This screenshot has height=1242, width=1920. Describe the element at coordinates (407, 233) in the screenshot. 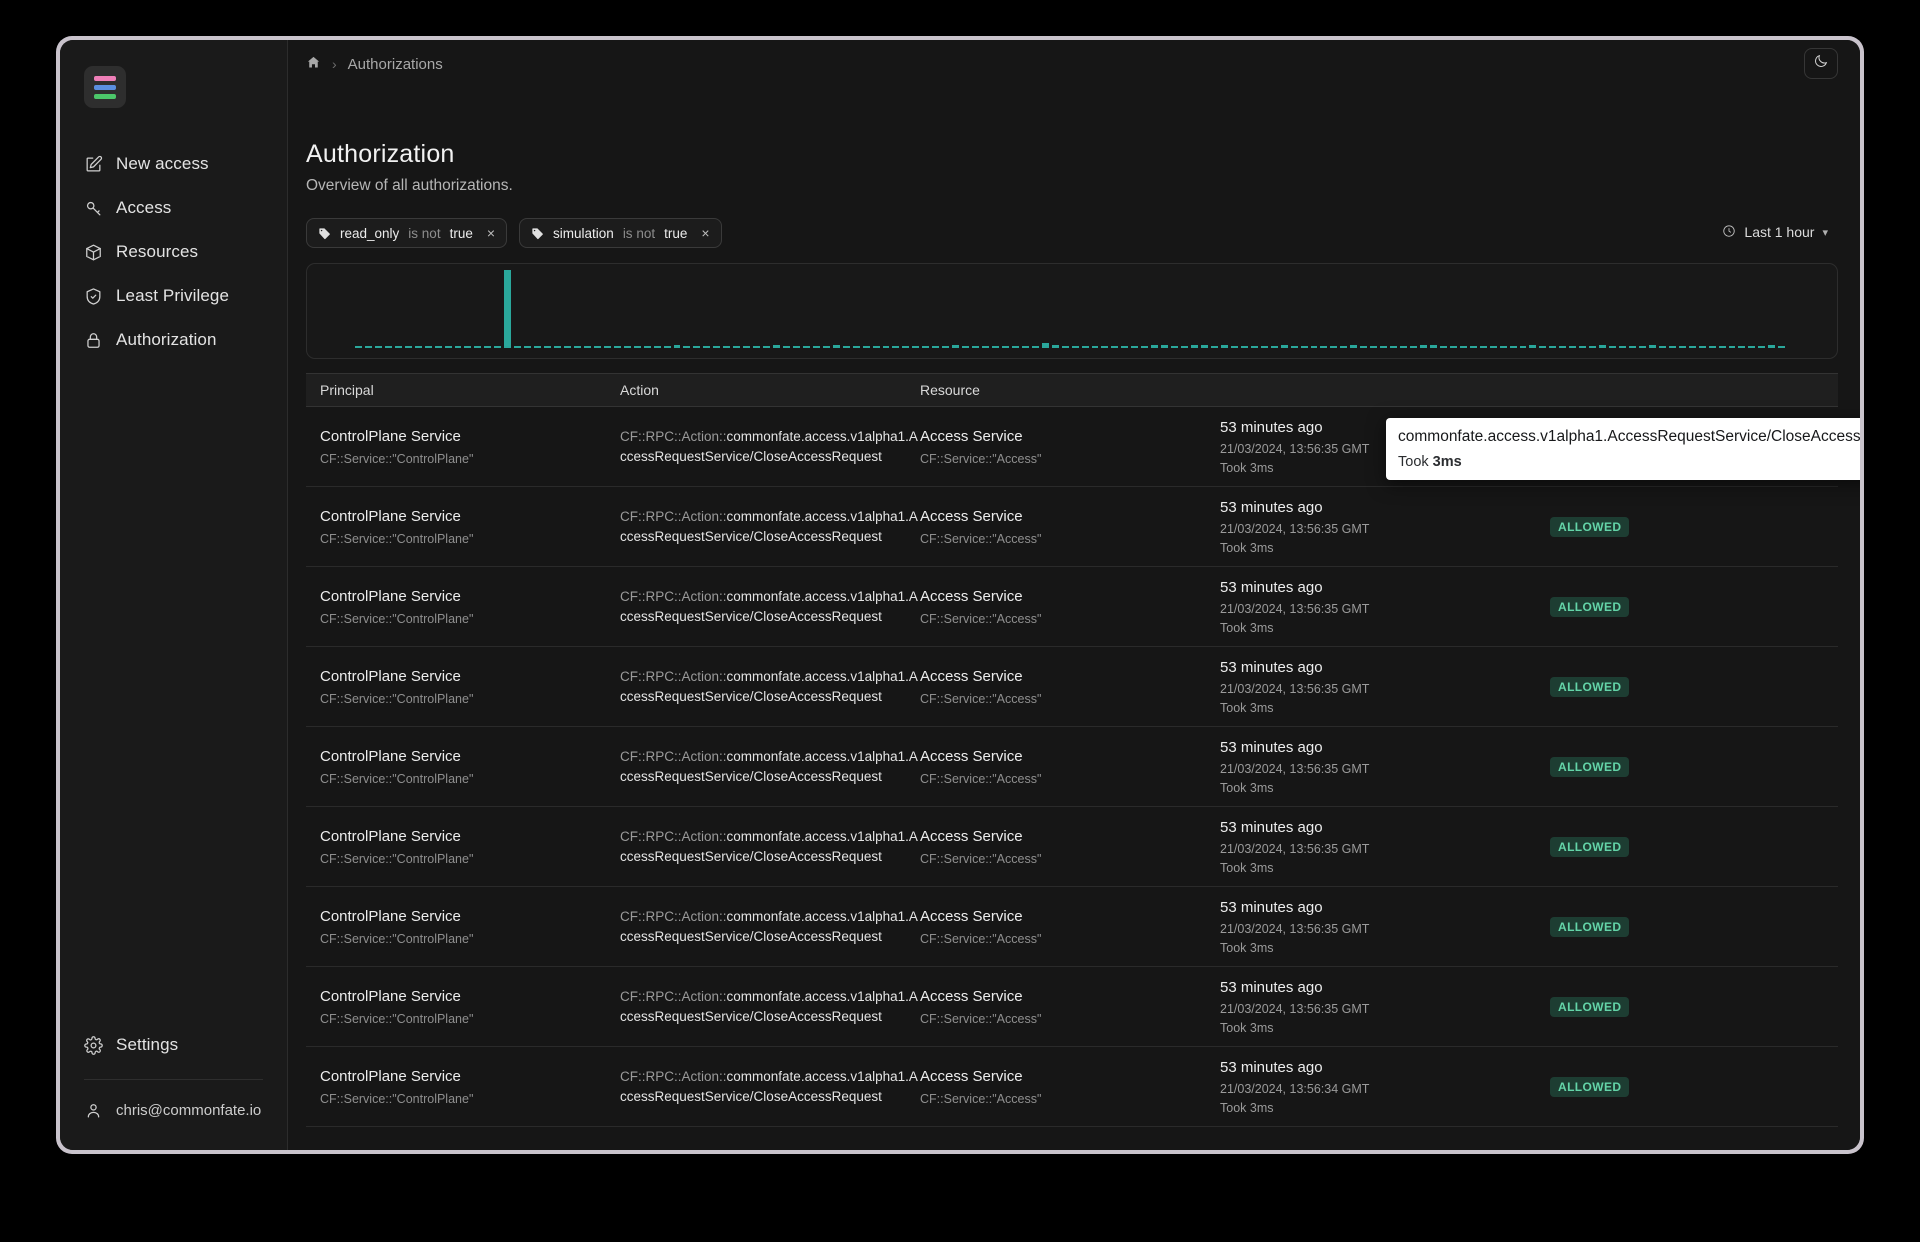

I see `filter-chip-read-only: read_only is not true ×` at that location.